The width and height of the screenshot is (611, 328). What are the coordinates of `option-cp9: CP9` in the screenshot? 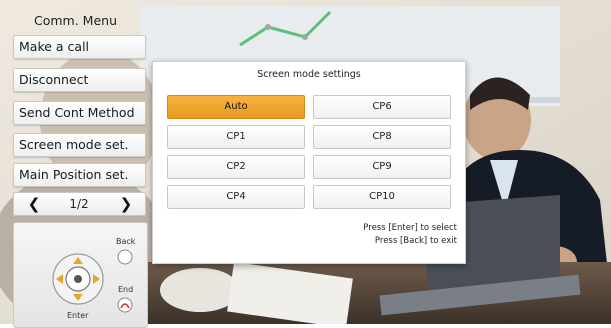 It's located at (382, 167).